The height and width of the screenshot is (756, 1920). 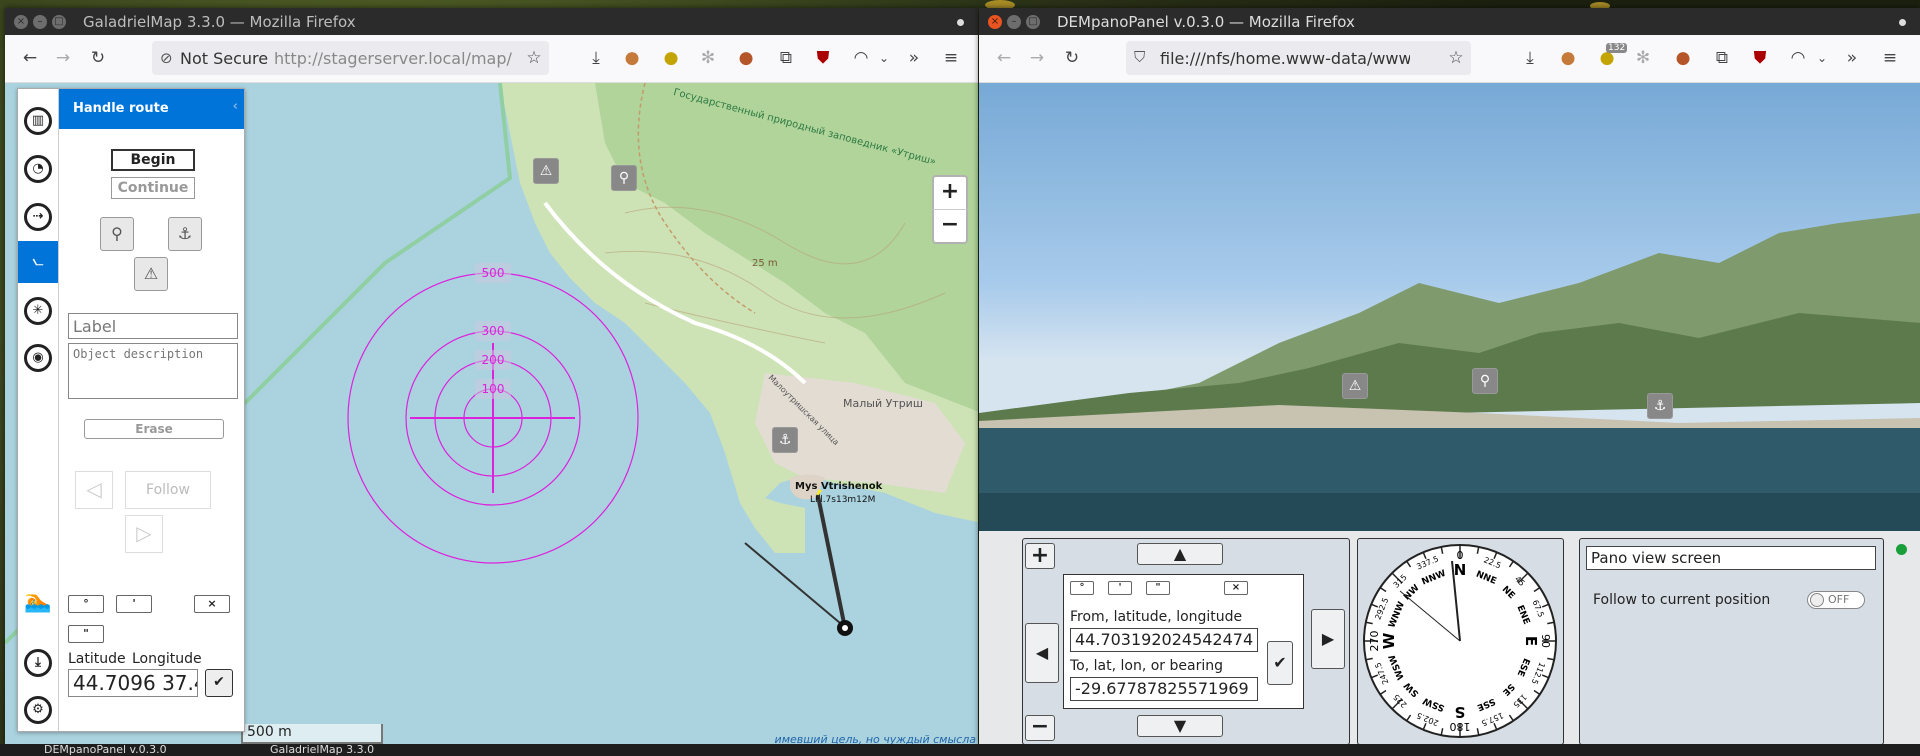 I want to click on check-icon: ✔, so click(x=1280, y=662).